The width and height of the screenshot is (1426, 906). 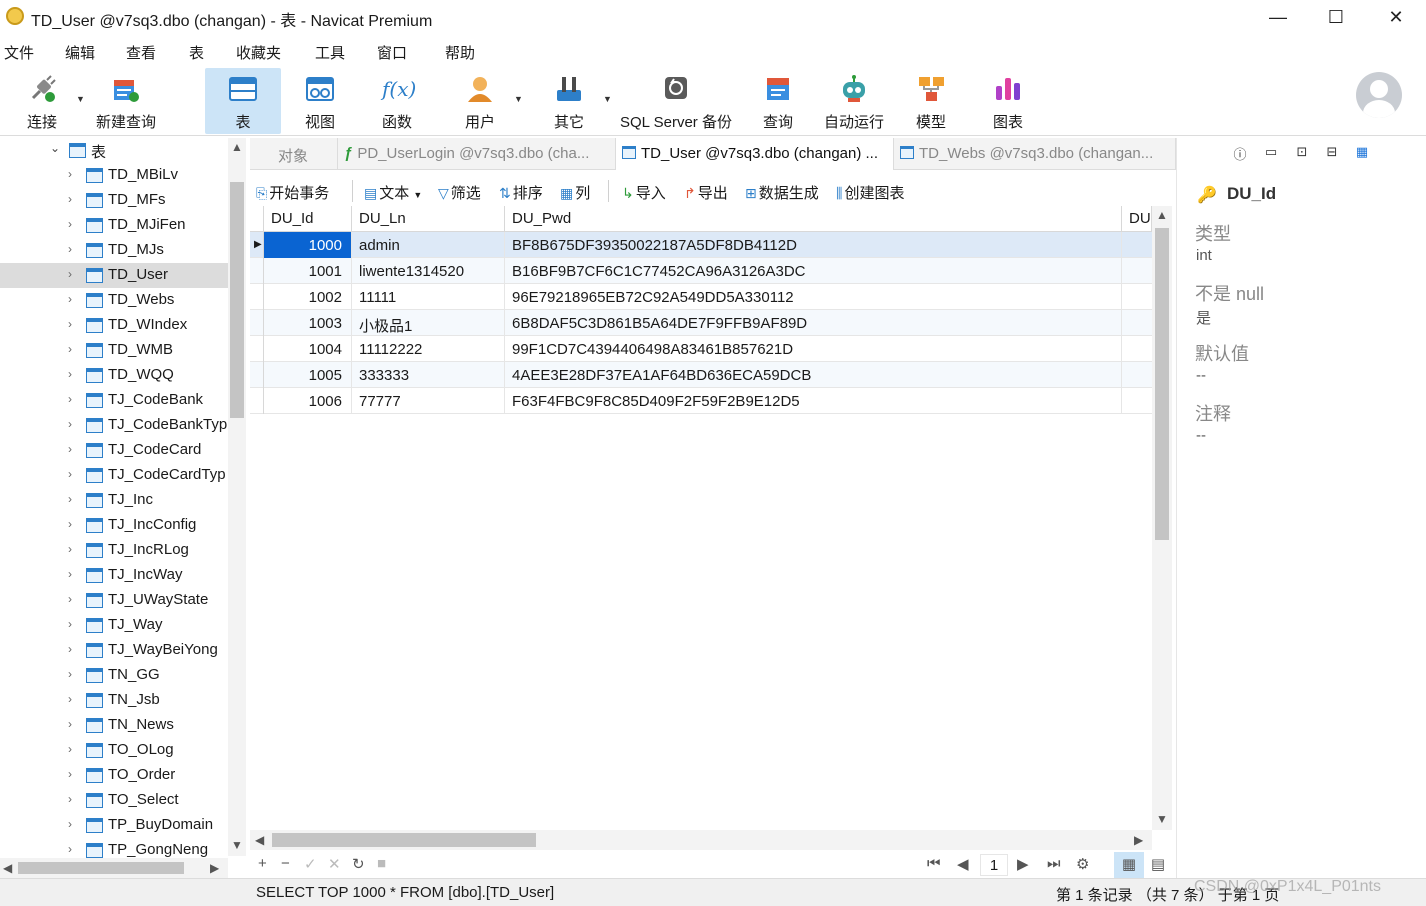 I want to click on tree-item: › TJ_Inc, so click(x=114, y=500).